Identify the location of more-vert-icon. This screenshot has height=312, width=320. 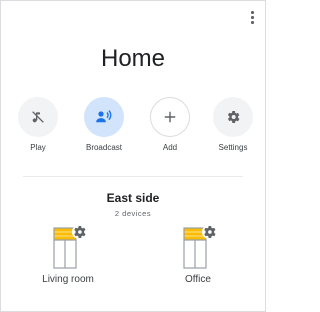
(252, 17).